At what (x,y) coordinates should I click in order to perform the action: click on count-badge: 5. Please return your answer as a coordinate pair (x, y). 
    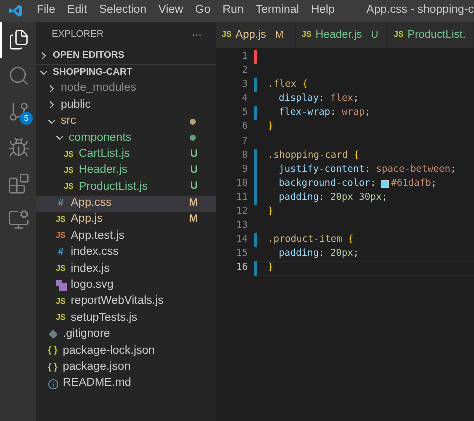
    Looking at the image, I should click on (26, 118).